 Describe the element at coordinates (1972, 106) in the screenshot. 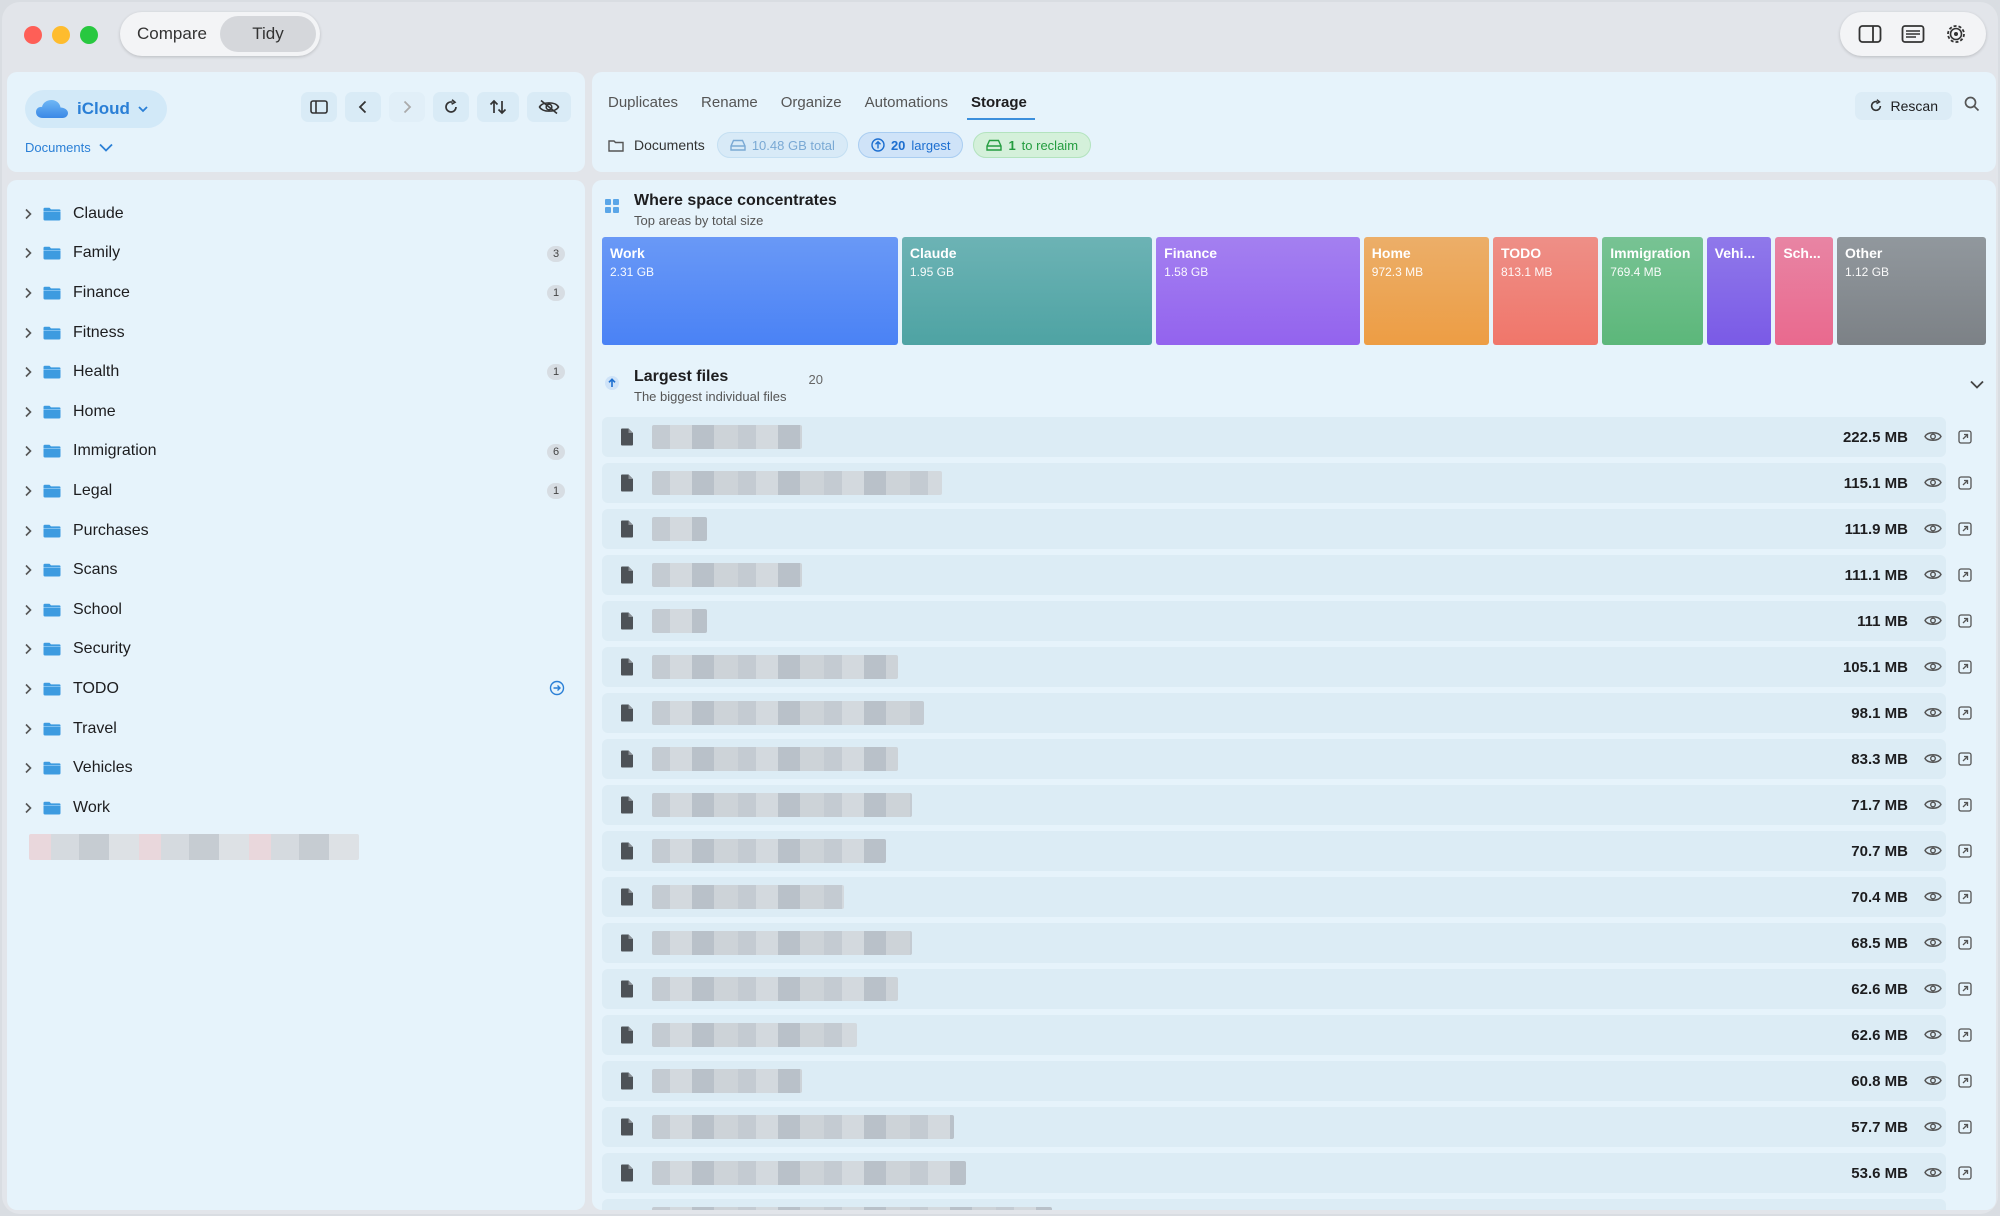

I see `search-button` at that location.